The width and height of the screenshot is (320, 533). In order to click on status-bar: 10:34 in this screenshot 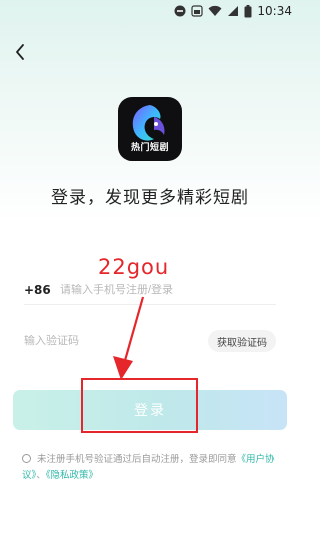, I will do `click(150, 11)`.